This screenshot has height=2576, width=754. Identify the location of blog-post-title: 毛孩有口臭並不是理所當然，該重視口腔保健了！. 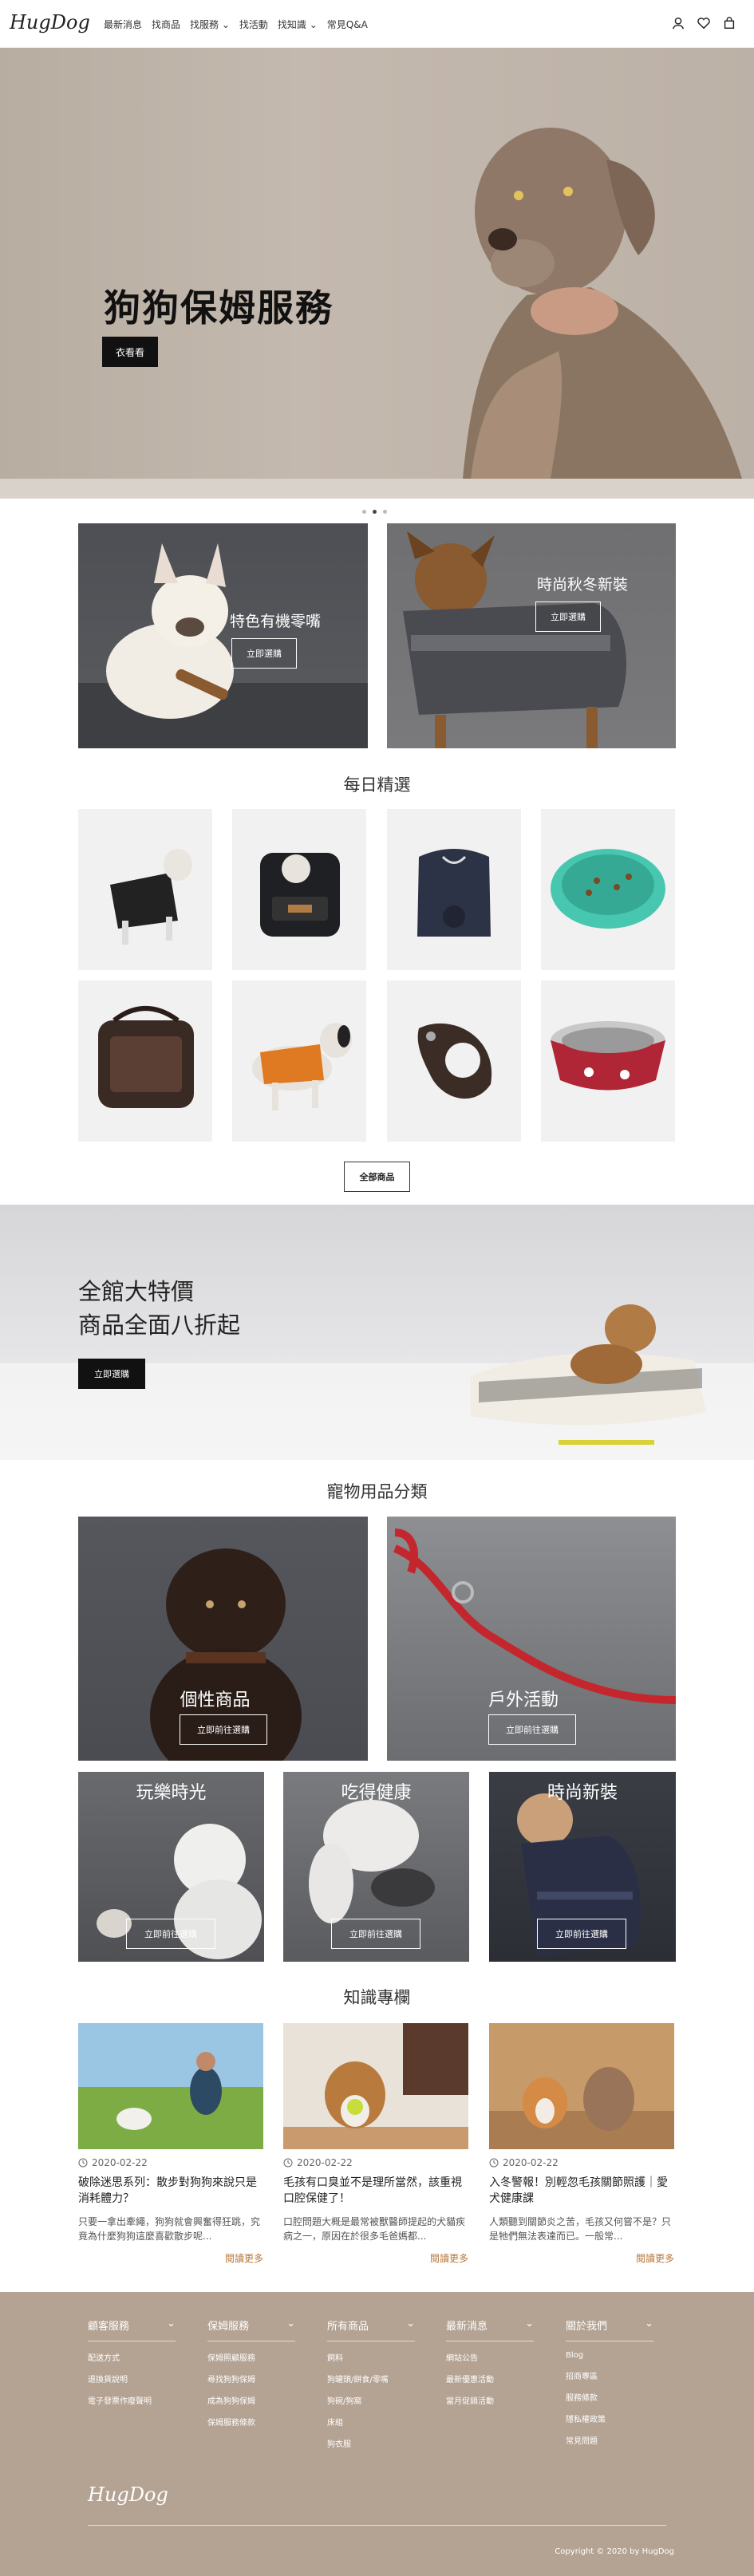
(375, 2191).